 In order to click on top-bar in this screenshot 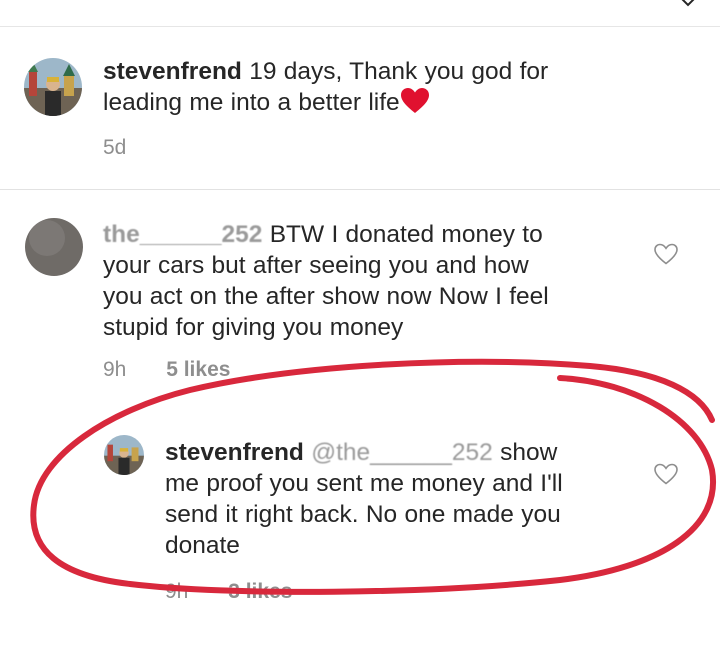, I will do `click(360, 13)`.